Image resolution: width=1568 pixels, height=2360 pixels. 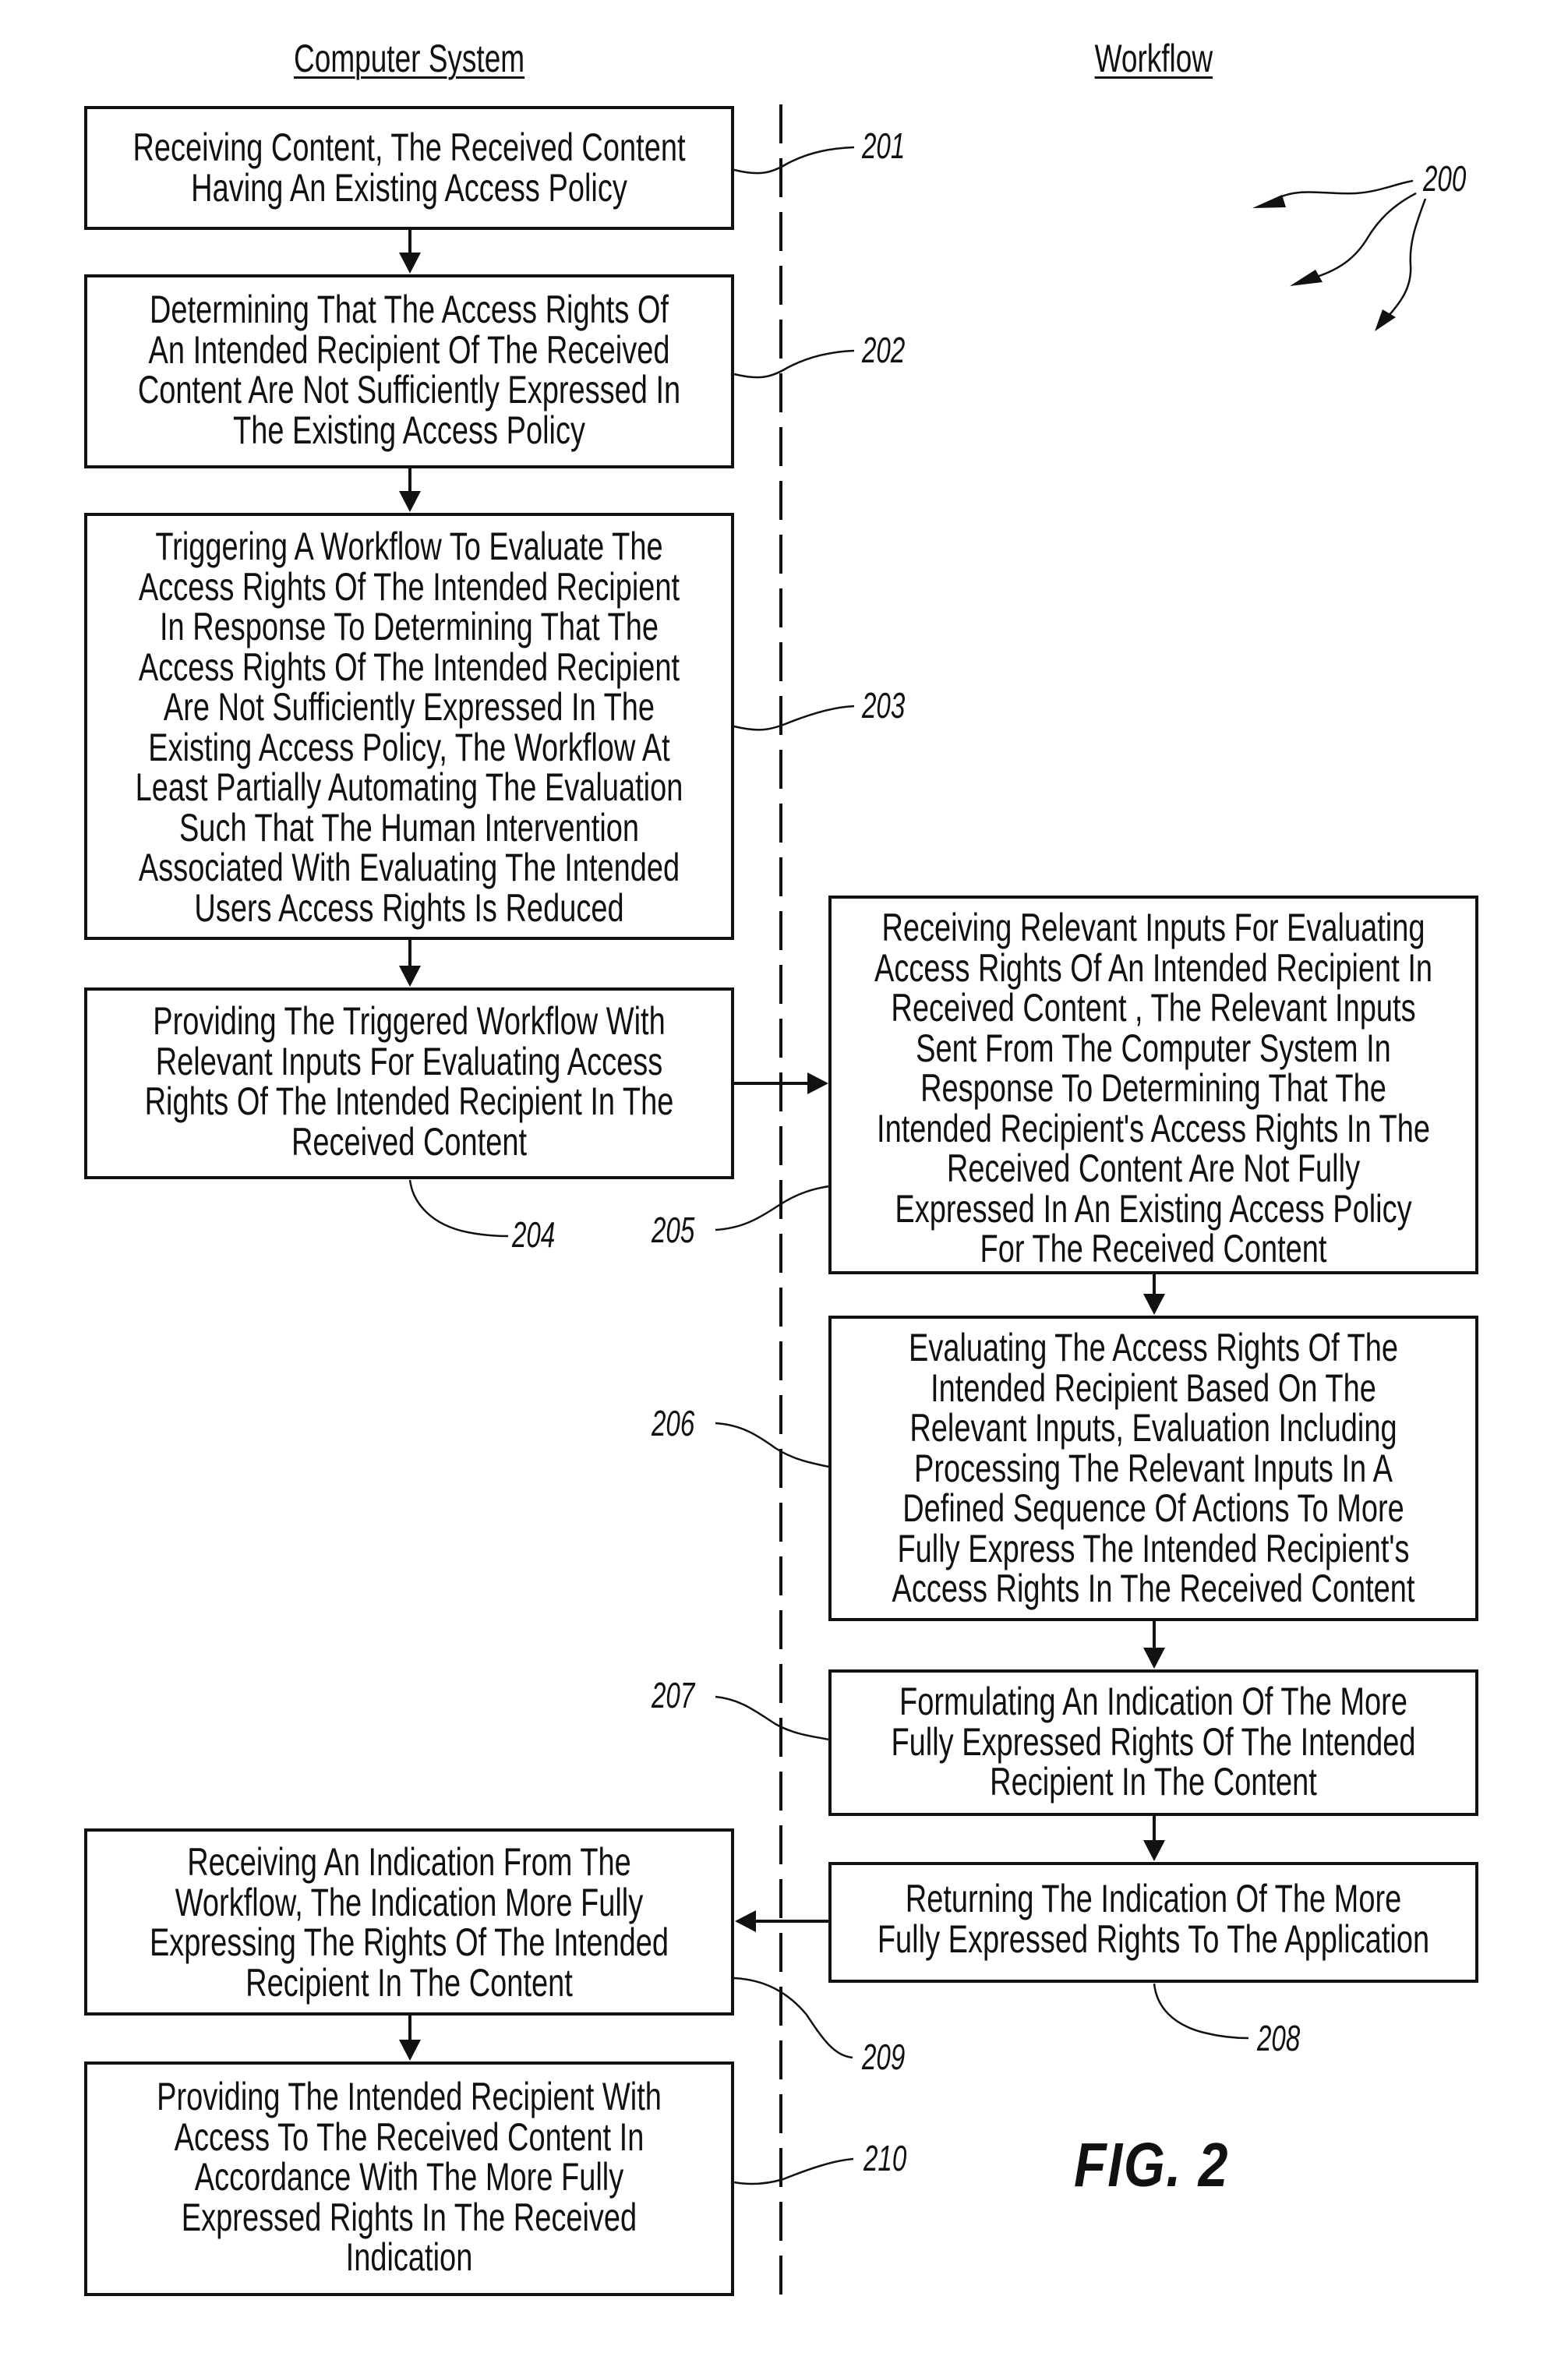 What do you see at coordinates (1279, 2038) in the screenshot?
I see `reference-numeral-208: 208` at bounding box center [1279, 2038].